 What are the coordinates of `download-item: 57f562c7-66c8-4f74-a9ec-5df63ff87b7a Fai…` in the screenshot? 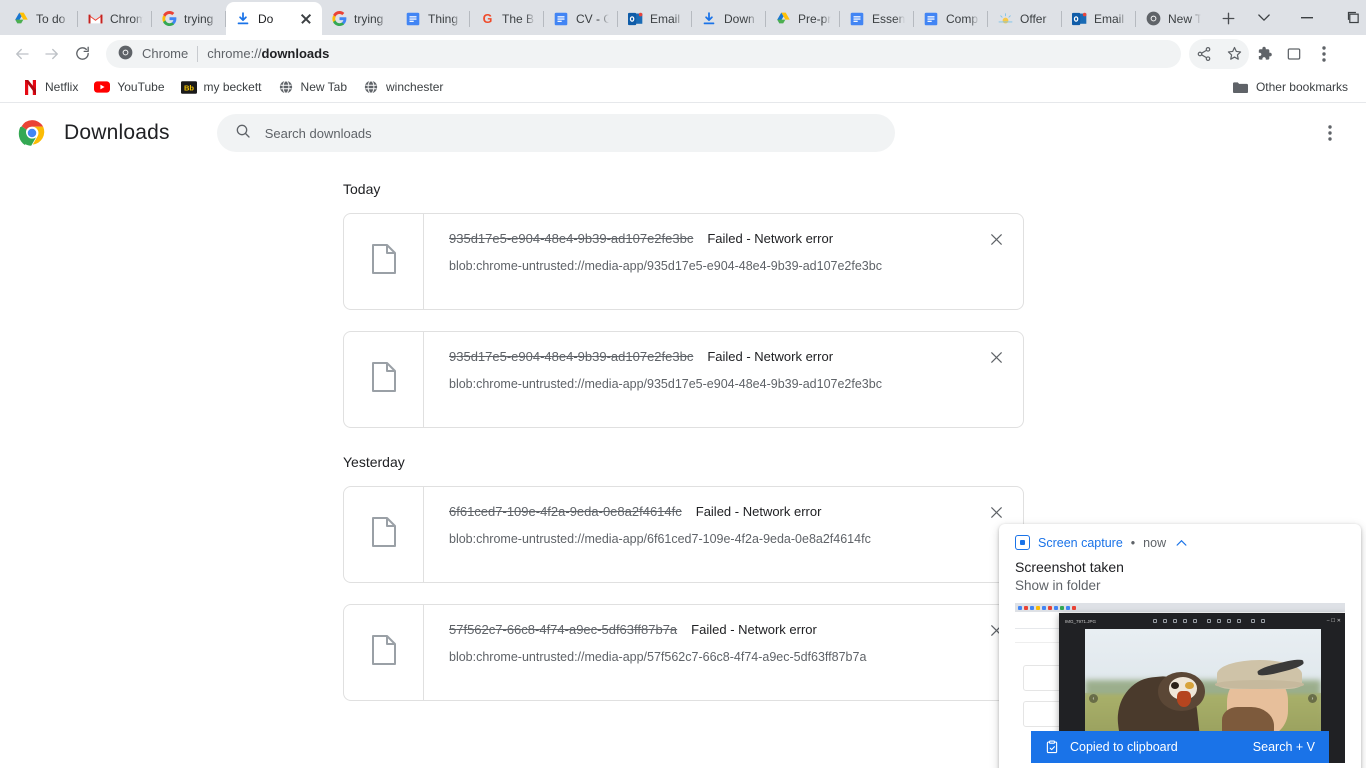 It's located at (683, 652).